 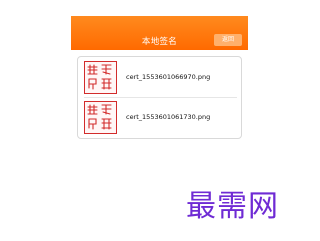 I want to click on list-item: cert_1553601061730.png, so click(x=159, y=118).